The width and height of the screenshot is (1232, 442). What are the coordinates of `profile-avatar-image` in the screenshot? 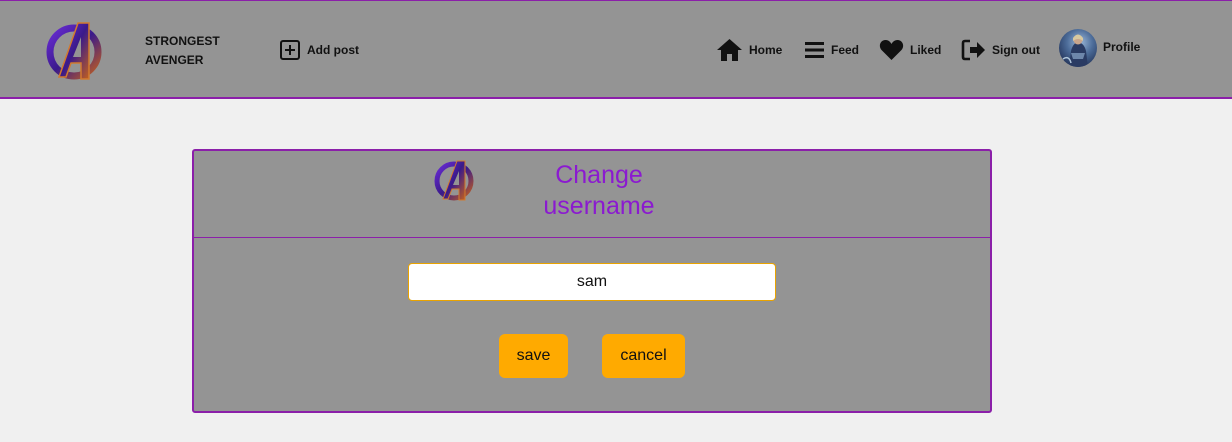 It's located at (1075, 50).